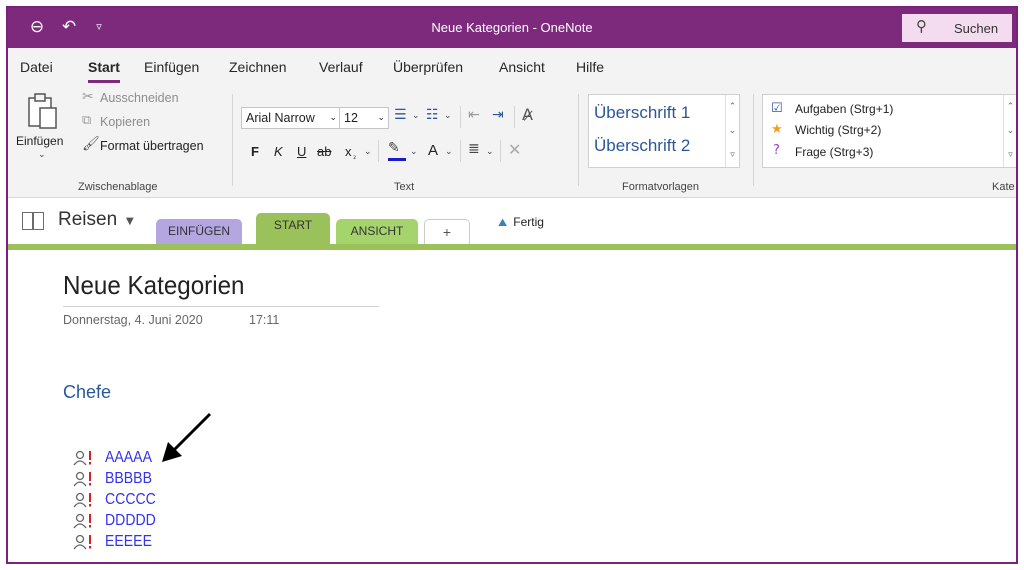  I want to click on section-tab-einfuegen: EINFÜGEN, so click(199, 232).